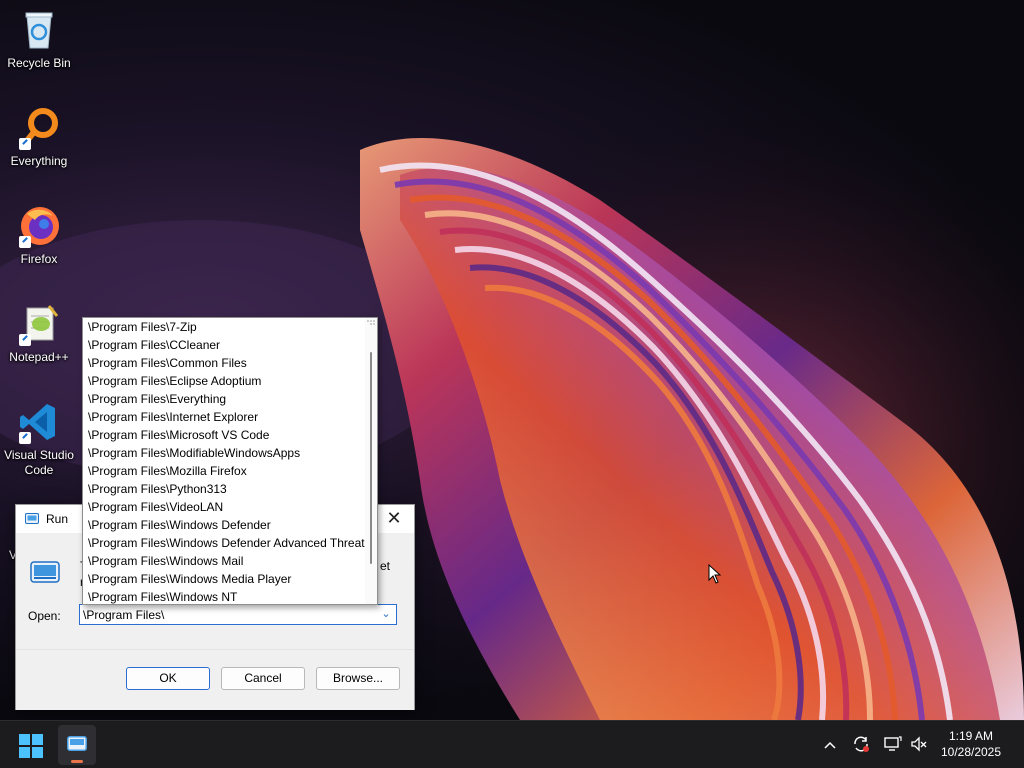 Image resolution: width=1024 pixels, height=768 pixels. I want to click on autocomplete-item: \Program Files\Common Files, so click(224, 363).